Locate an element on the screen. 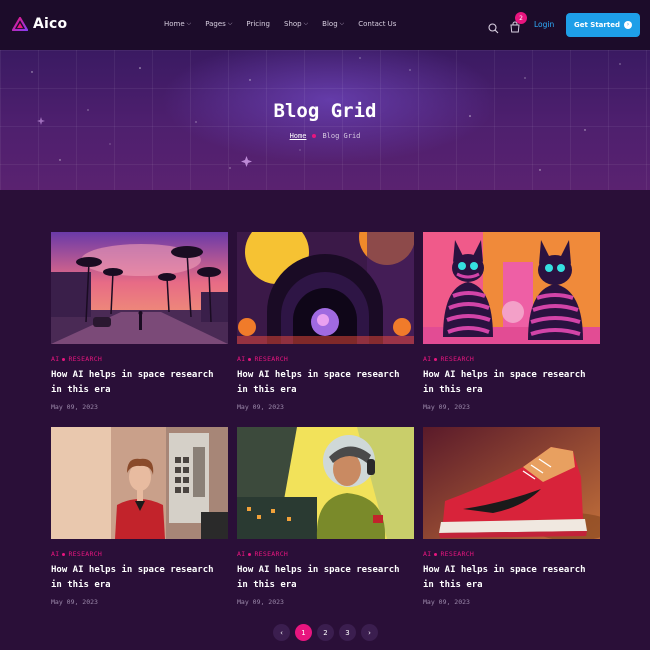  post-image-astronaut-pilot is located at coordinates (325, 483).